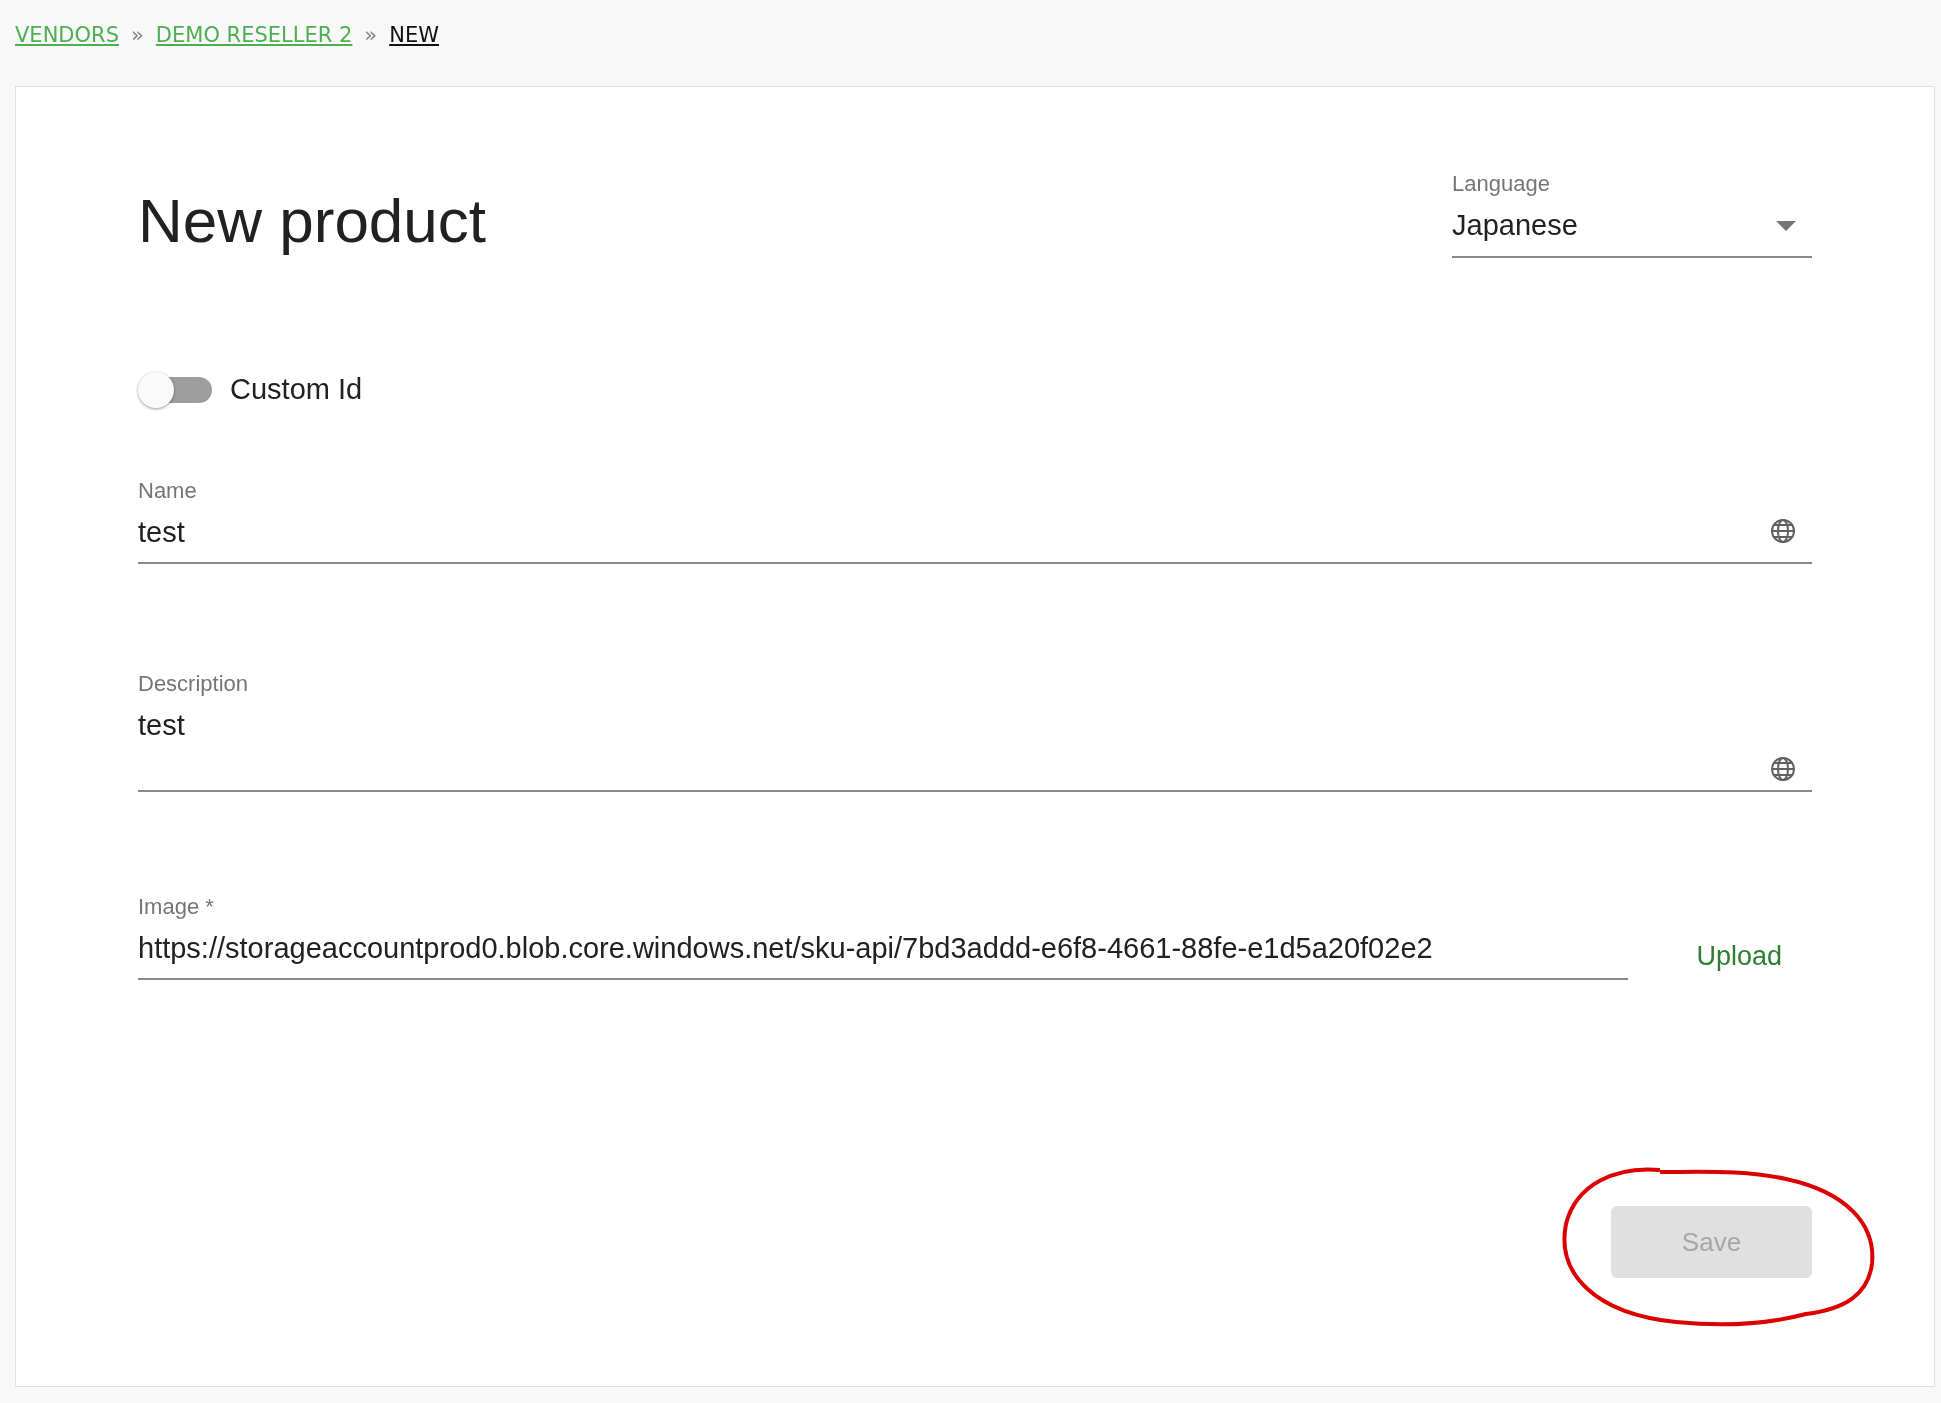 This screenshot has height=1403, width=1941. What do you see at coordinates (975, 729) in the screenshot?
I see `text-area: Description test` at bounding box center [975, 729].